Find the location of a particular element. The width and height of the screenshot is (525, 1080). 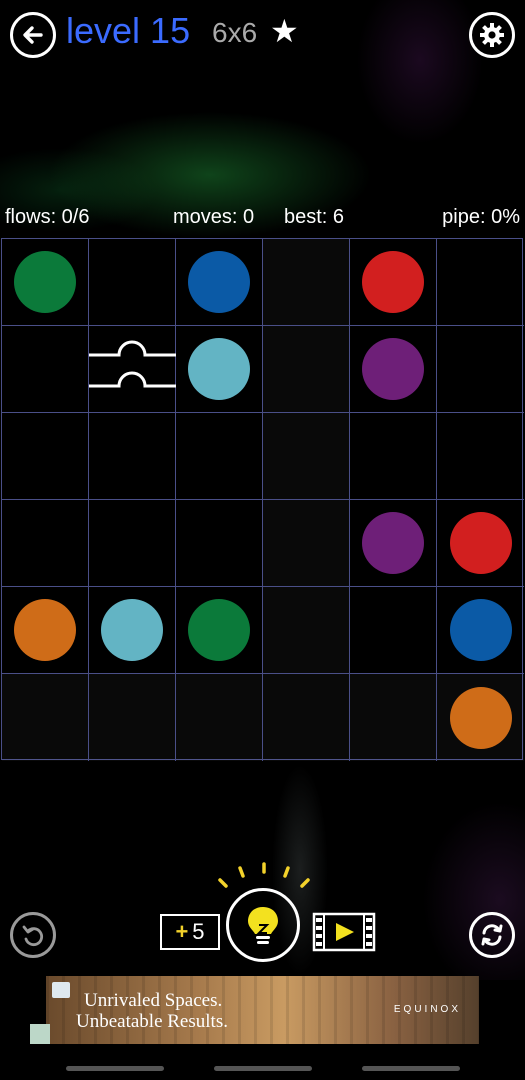

ad-headline-1: Unrivaled Spaces. is located at coordinates (153, 1000).